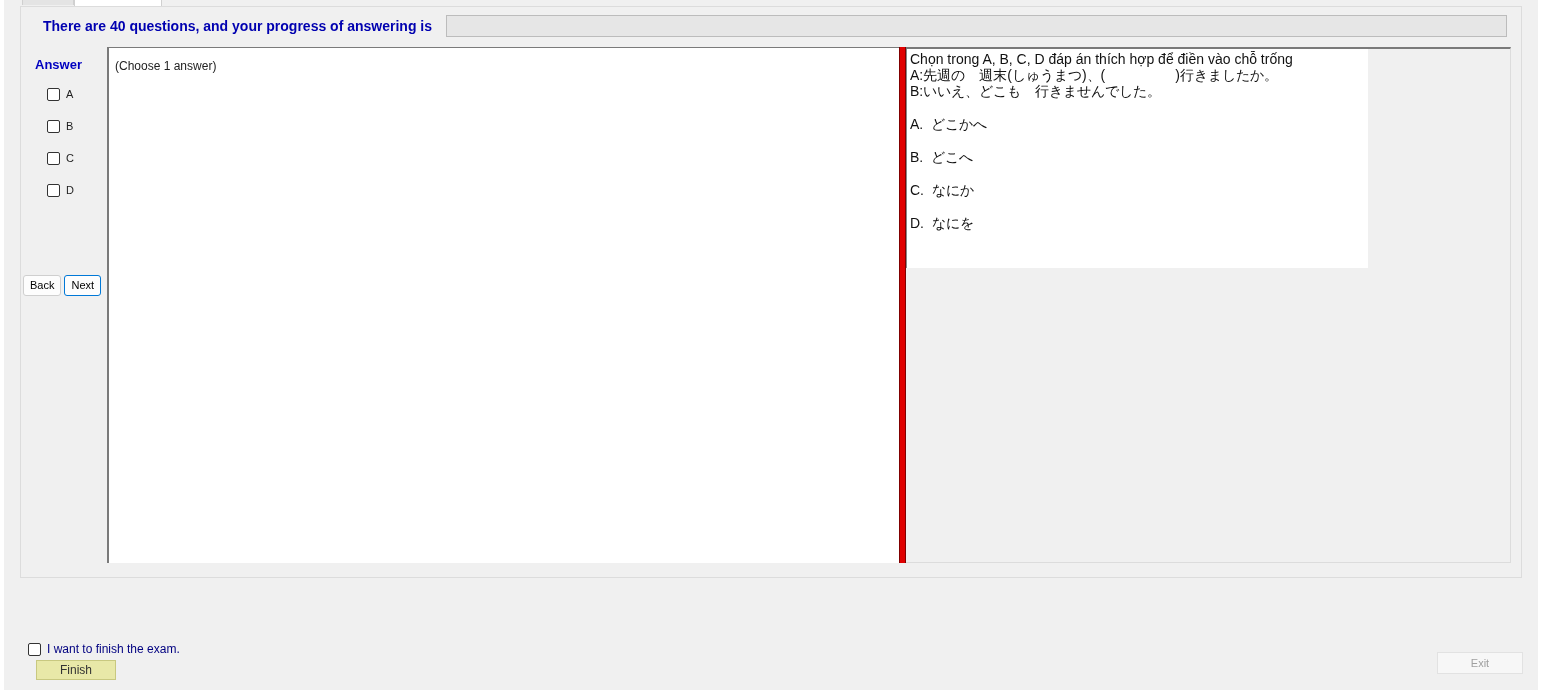 This screenshot has height=690, width=1542. What do you see at coordinates (77, 158) in the screenshot?
I see `answer-checkbox: C` at bounding box center [77, 158].